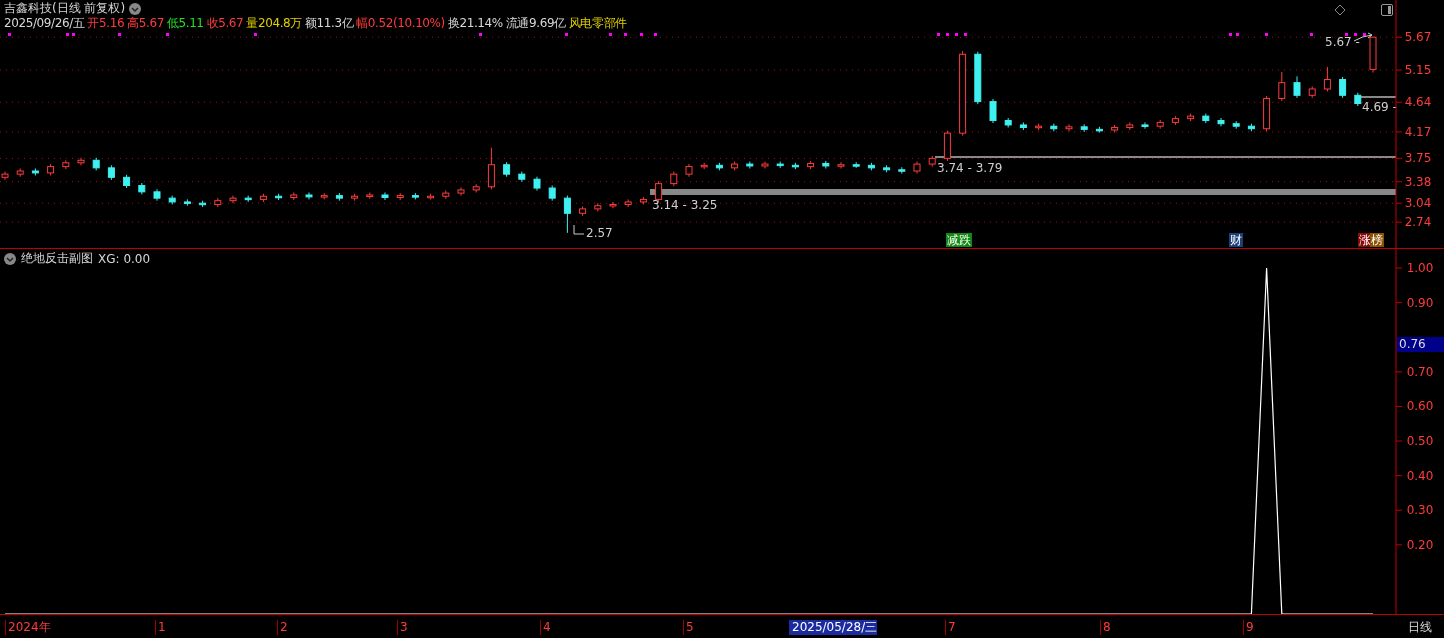 The height and width of the screenshot is (638, 1444). Describe the element at coordinates (1379, 107) in the screenshot. I see `price-label: 4.69 -` at that location.